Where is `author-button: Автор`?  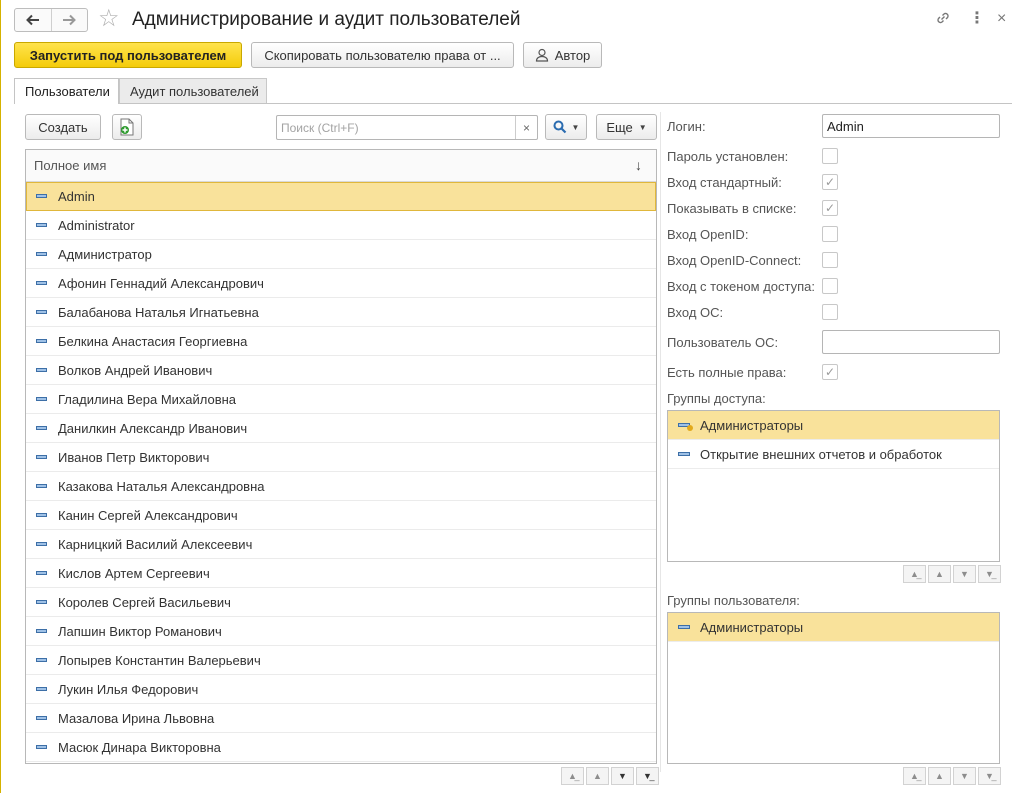
author-button: Автор is located at coordinates (562, 55).